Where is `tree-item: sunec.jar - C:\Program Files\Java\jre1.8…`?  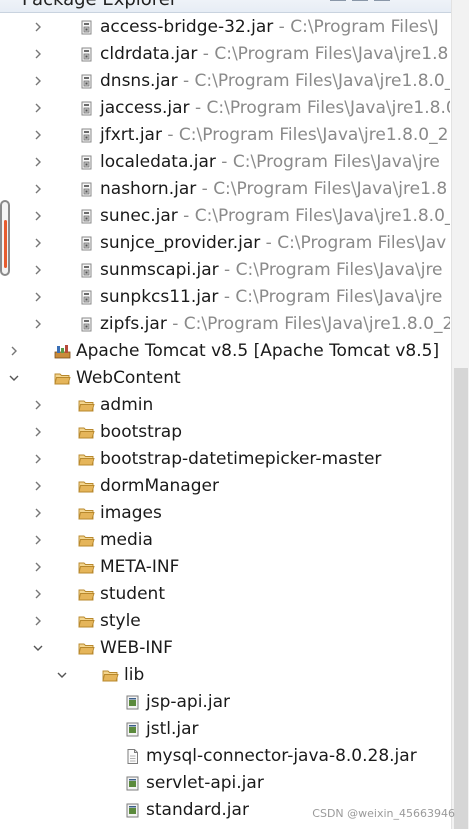 tree-item: sunec.jar - C:\Program Files\Java\jre1.8… is located at coordinates (225, 216).